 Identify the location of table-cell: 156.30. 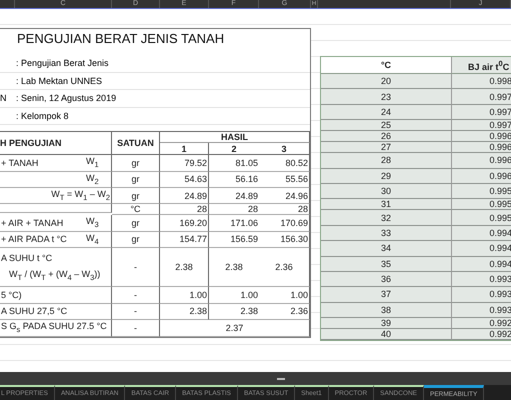
(294, 239).